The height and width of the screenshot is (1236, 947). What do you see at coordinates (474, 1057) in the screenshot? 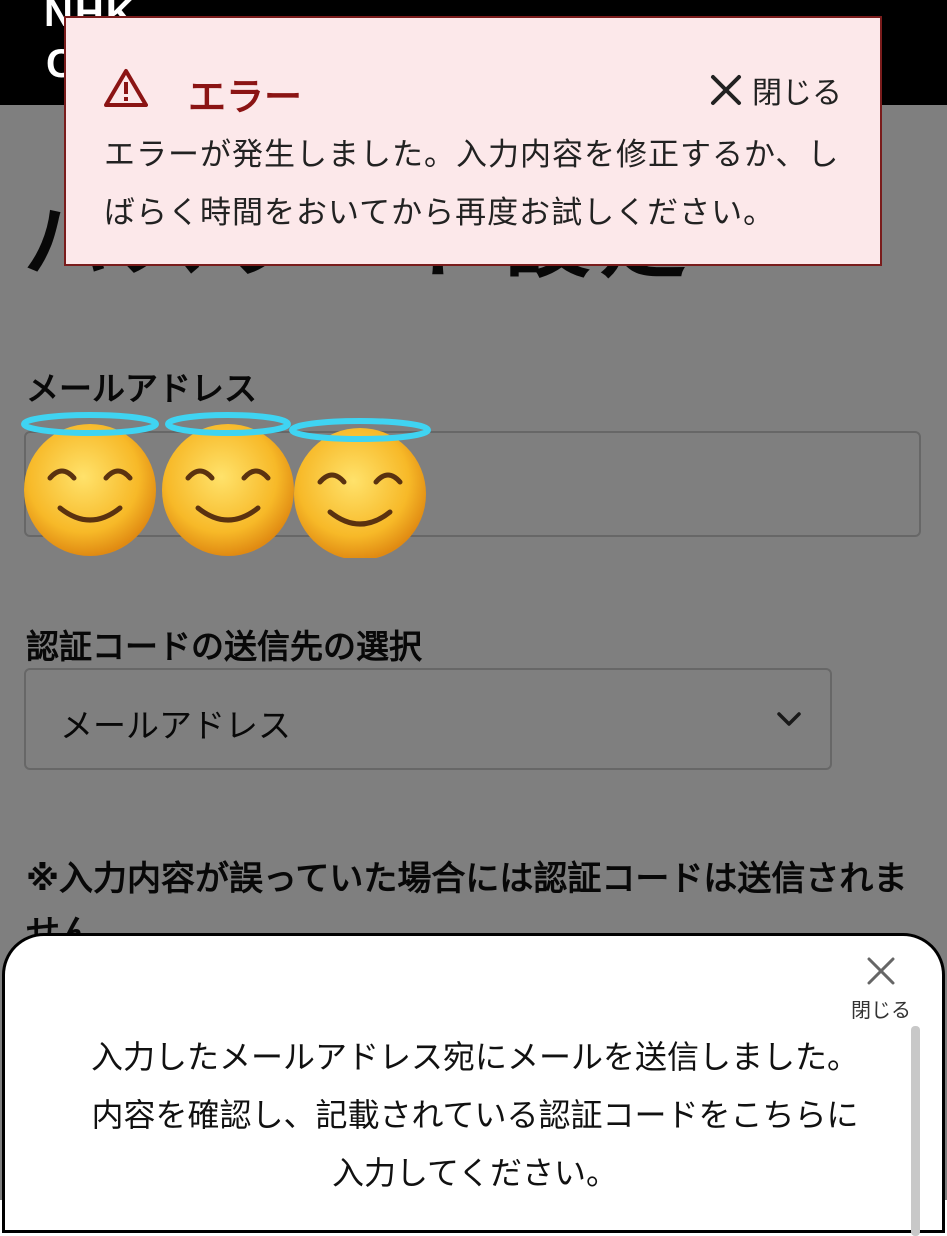
I see `sheet-message-line: 入力したメールアドレス宛にメールを送信しました。` at bounding box center [474, 1057].